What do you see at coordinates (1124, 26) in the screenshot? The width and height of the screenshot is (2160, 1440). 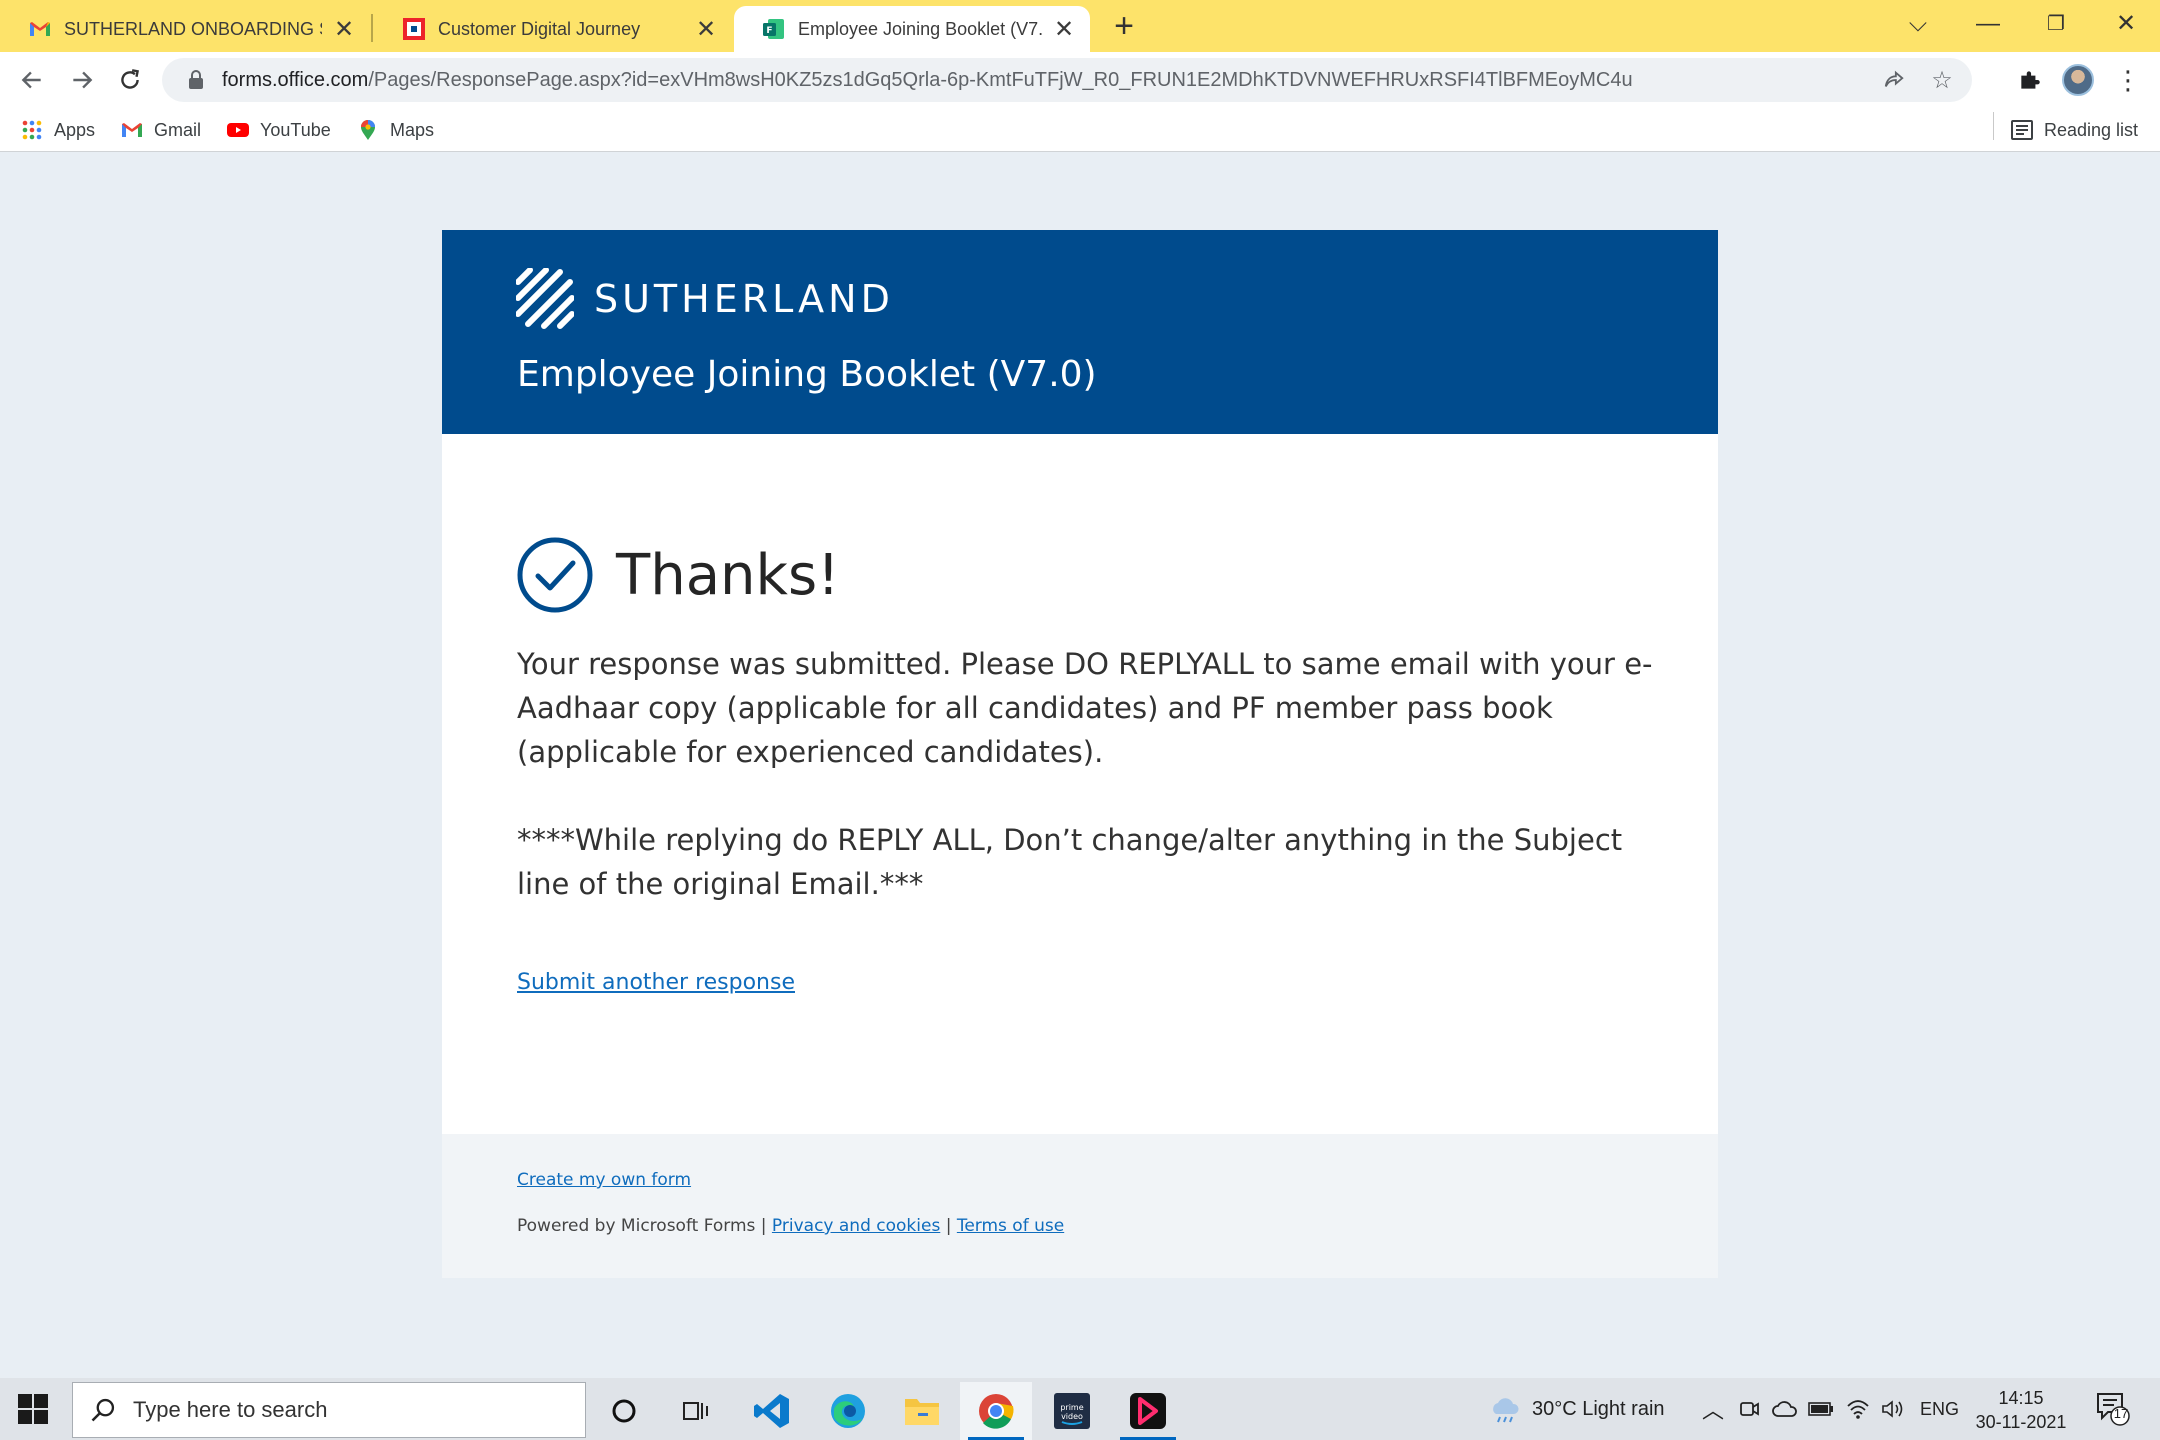 I see `new-tab-button: +` at bounding box center [1124, 26].